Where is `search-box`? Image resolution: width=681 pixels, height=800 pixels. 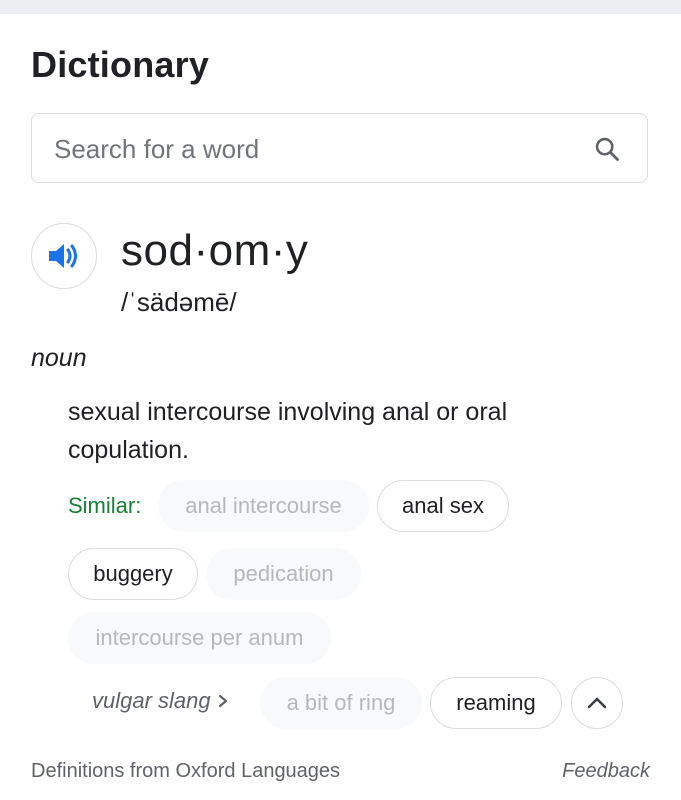 search-box is located at coordinates (339, 148).